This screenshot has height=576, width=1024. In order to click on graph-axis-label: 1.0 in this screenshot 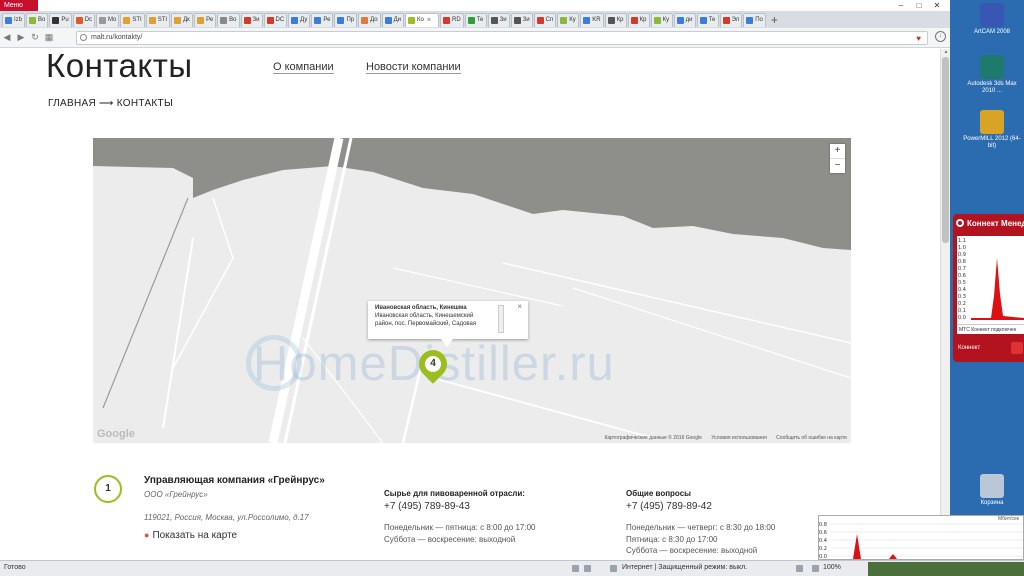, I will do `click(962, 248)`.